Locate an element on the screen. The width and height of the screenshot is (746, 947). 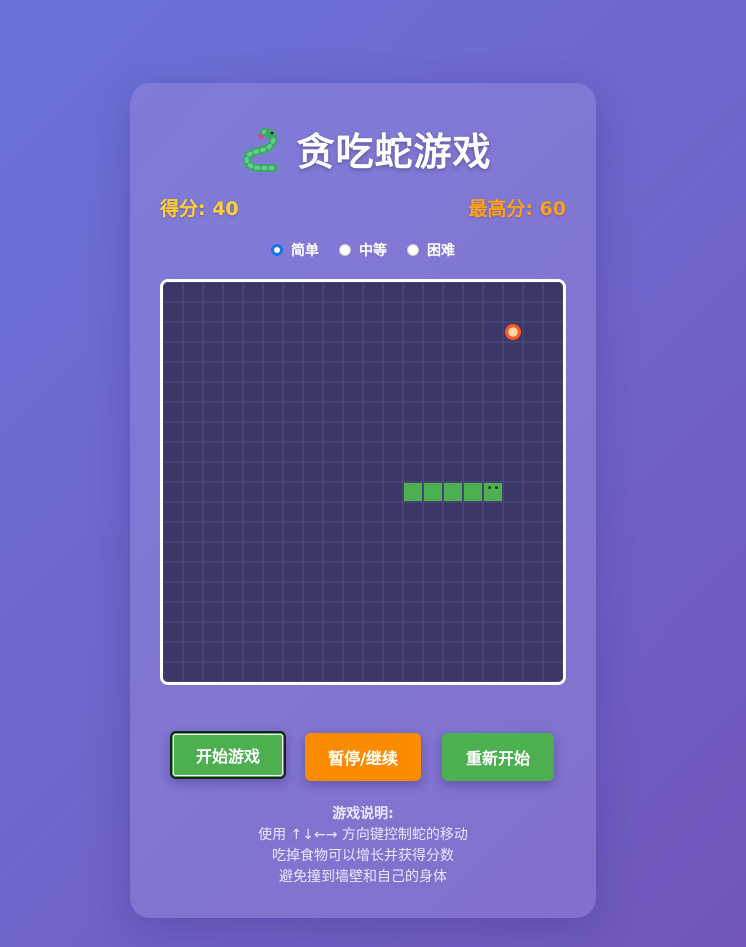
difficulty-selector: 简单 中等 困难 is located at coordinates (363, 250).